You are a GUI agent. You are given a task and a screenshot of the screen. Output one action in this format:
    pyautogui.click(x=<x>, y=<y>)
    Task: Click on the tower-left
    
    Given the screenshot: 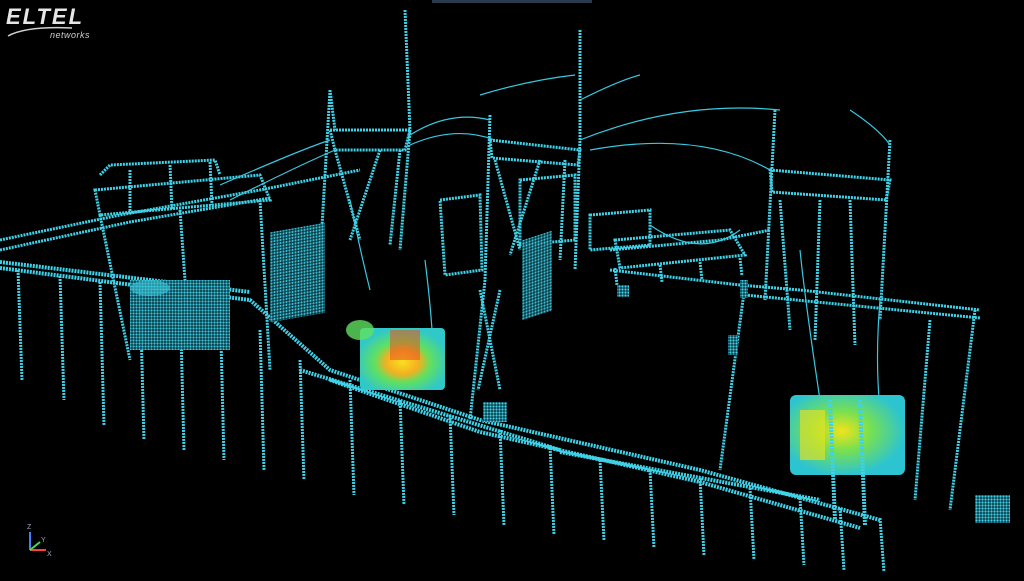 What is the action you would take?
    pyautogui.click(x=365, y=135)
    